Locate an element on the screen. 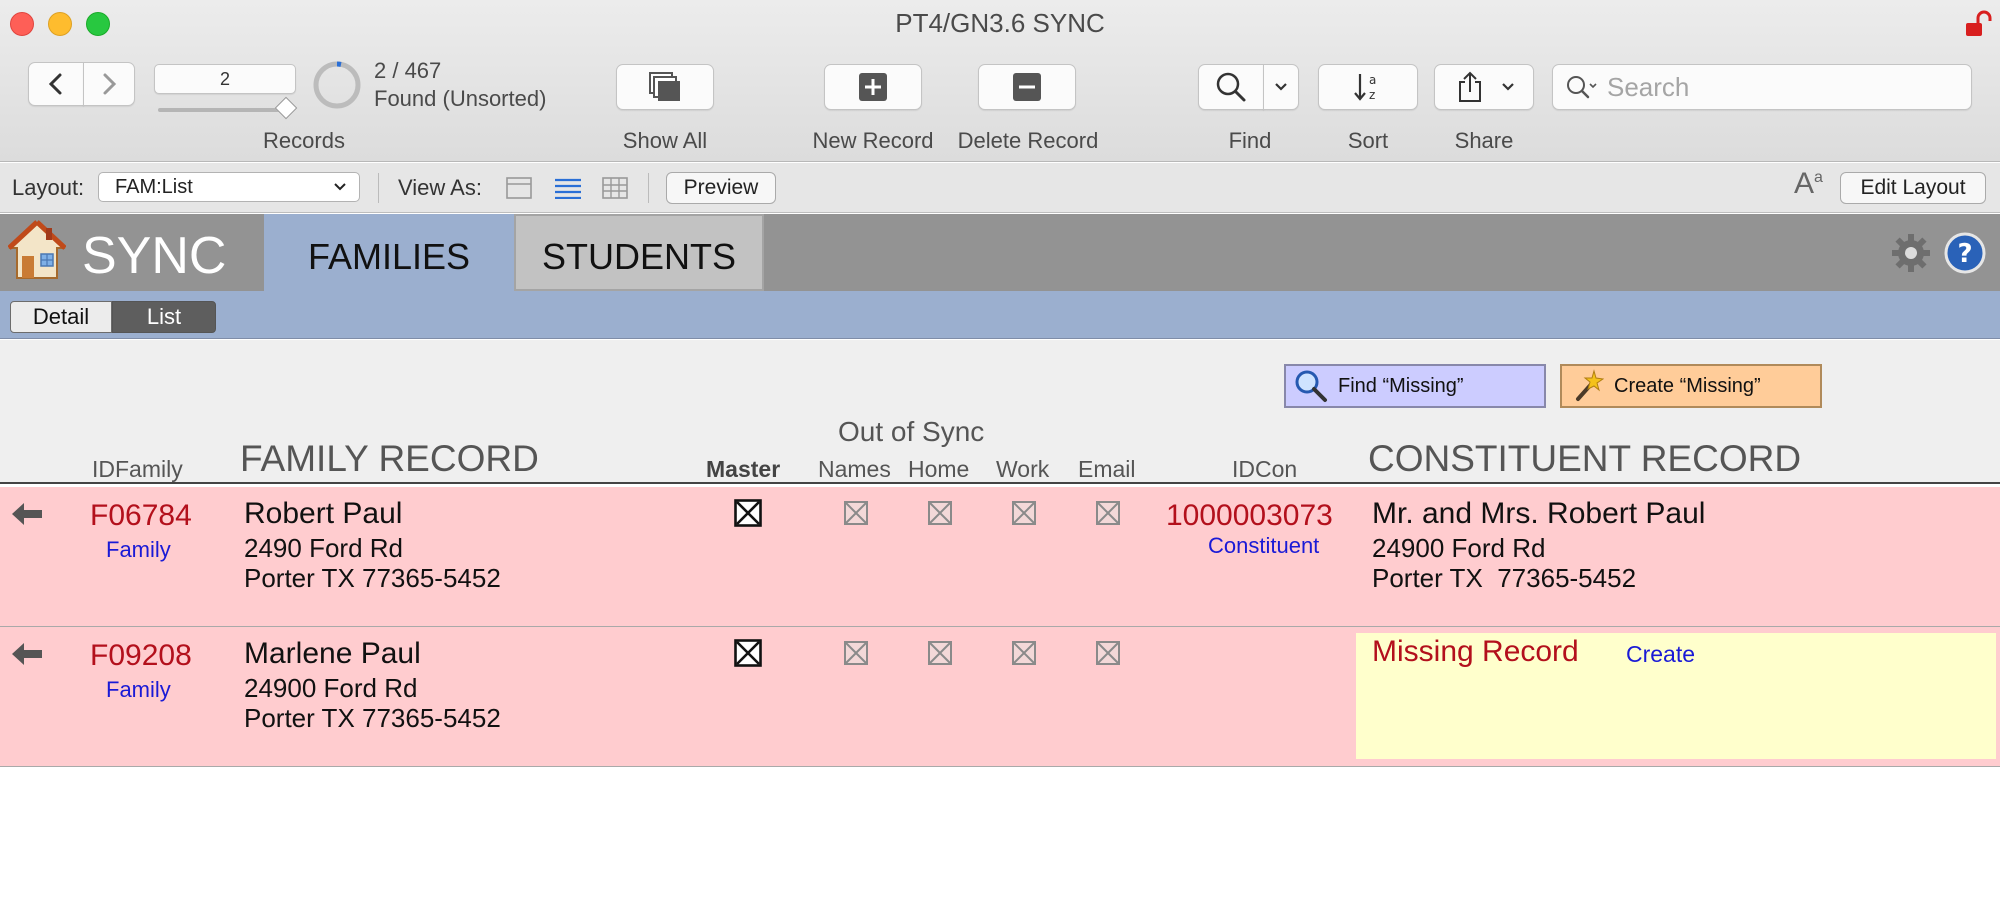 The height and width of the screenshot is (902, 2000). create-record-link: Create is located at coordinates (1660, 654).